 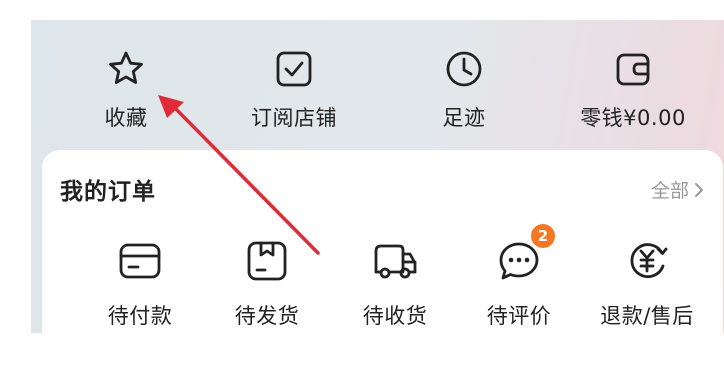 I want to click on order-label: 退款/售后, so click(x=647, y=316).